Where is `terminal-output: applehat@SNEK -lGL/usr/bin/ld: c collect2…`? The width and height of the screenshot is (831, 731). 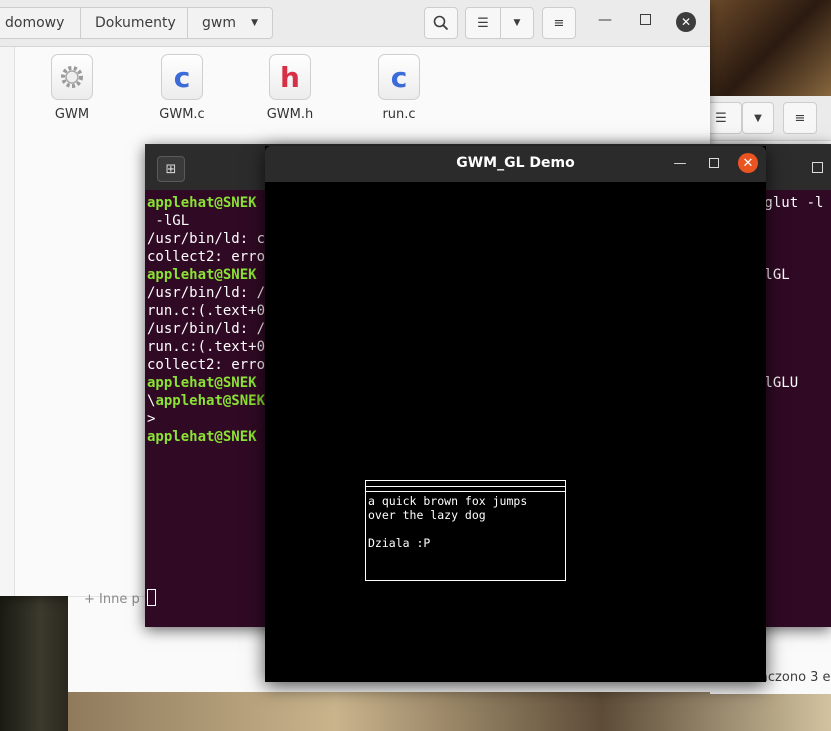
terminal-output: applehat@SNEK -lGL/usr/bin/ld: c collect2… is located at coordinates (206, 320).